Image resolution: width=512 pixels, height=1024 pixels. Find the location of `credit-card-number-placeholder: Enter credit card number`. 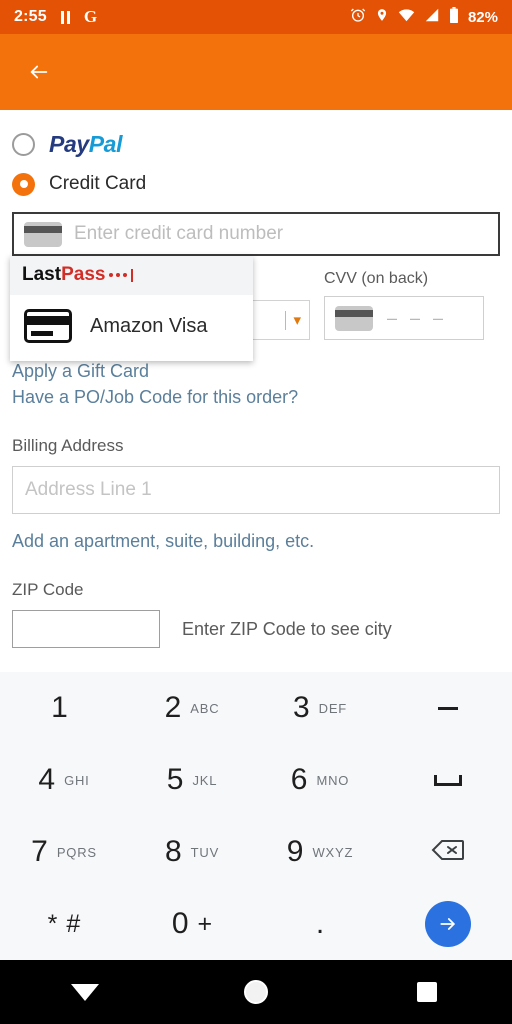

credit-card-number-placeholder: Enter credit card number is located at coordinates (179, 233).